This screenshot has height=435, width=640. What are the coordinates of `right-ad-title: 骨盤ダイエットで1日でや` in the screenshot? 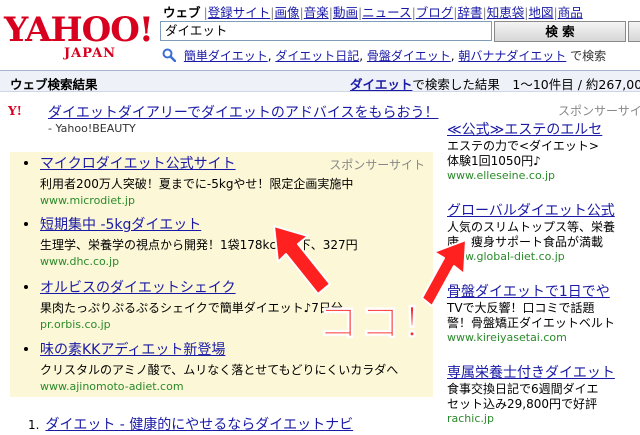 It's located at (543, 292).